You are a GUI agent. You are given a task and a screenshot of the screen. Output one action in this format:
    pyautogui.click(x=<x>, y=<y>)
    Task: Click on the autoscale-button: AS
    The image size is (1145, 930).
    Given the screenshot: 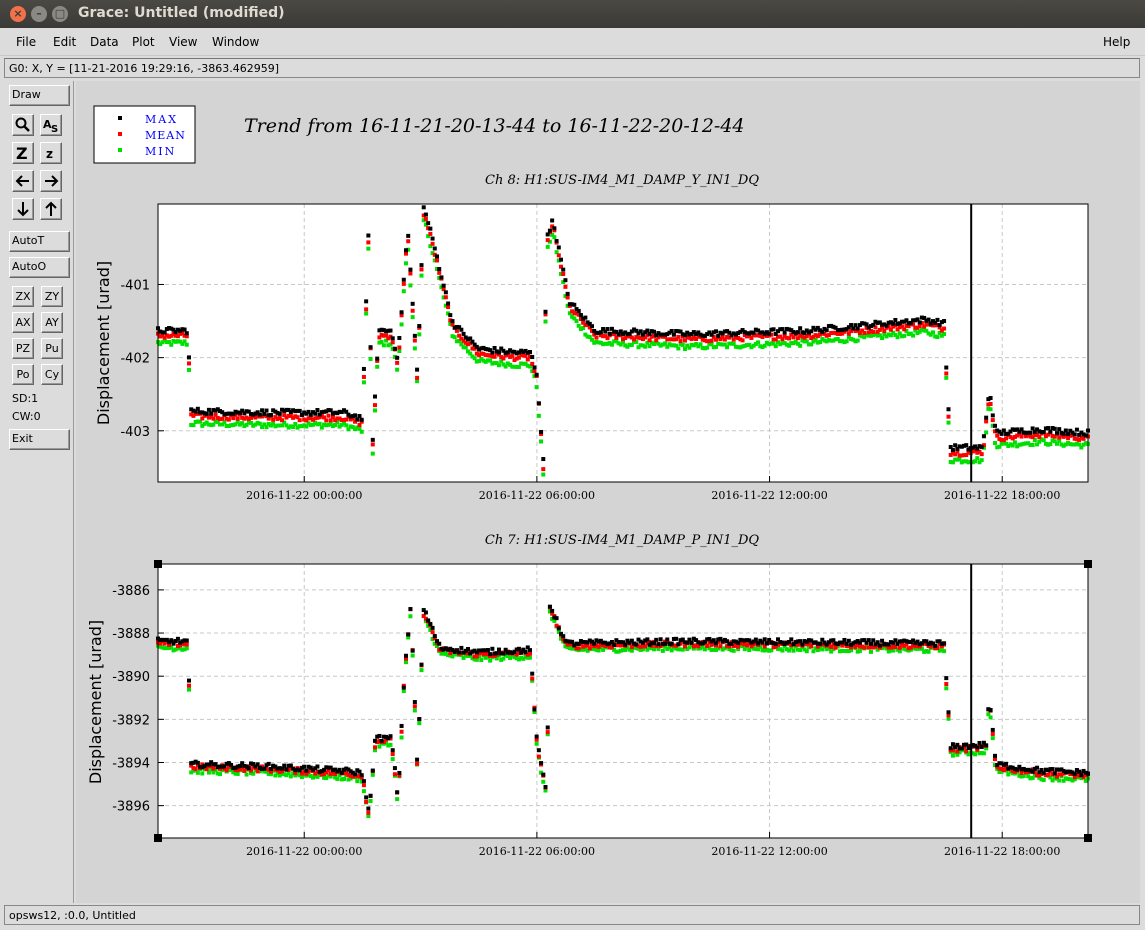 What is the action you would take?
    pyautogui.click(x=51, y=125)
    